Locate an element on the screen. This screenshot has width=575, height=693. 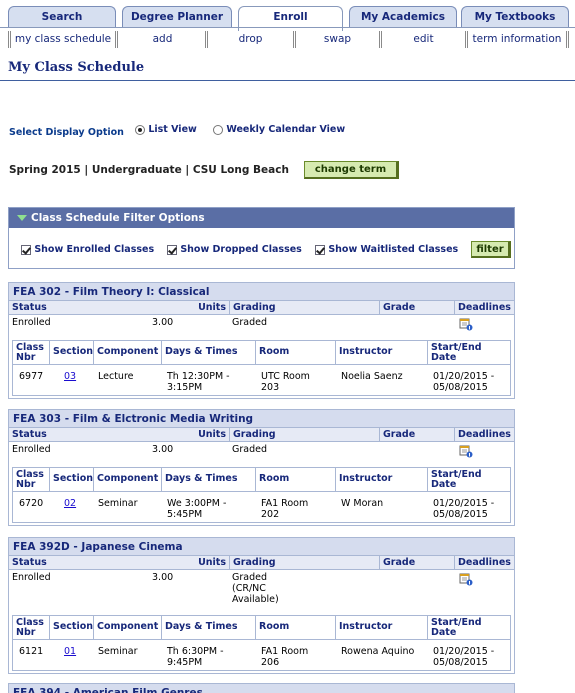
show-waitlisted-label: Show Waitlisted Classes is located at coordinates (393, 249).